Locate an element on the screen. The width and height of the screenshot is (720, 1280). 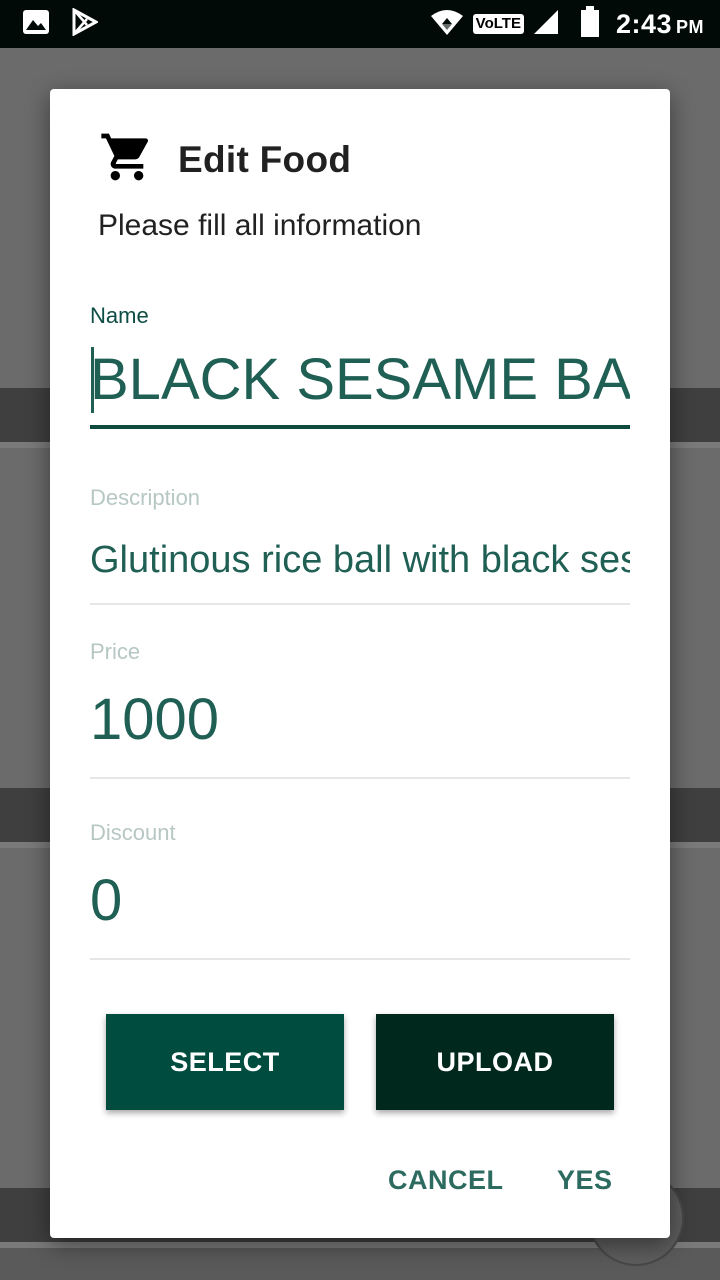
yes-button: YES is located at coordinates (585, 1180).